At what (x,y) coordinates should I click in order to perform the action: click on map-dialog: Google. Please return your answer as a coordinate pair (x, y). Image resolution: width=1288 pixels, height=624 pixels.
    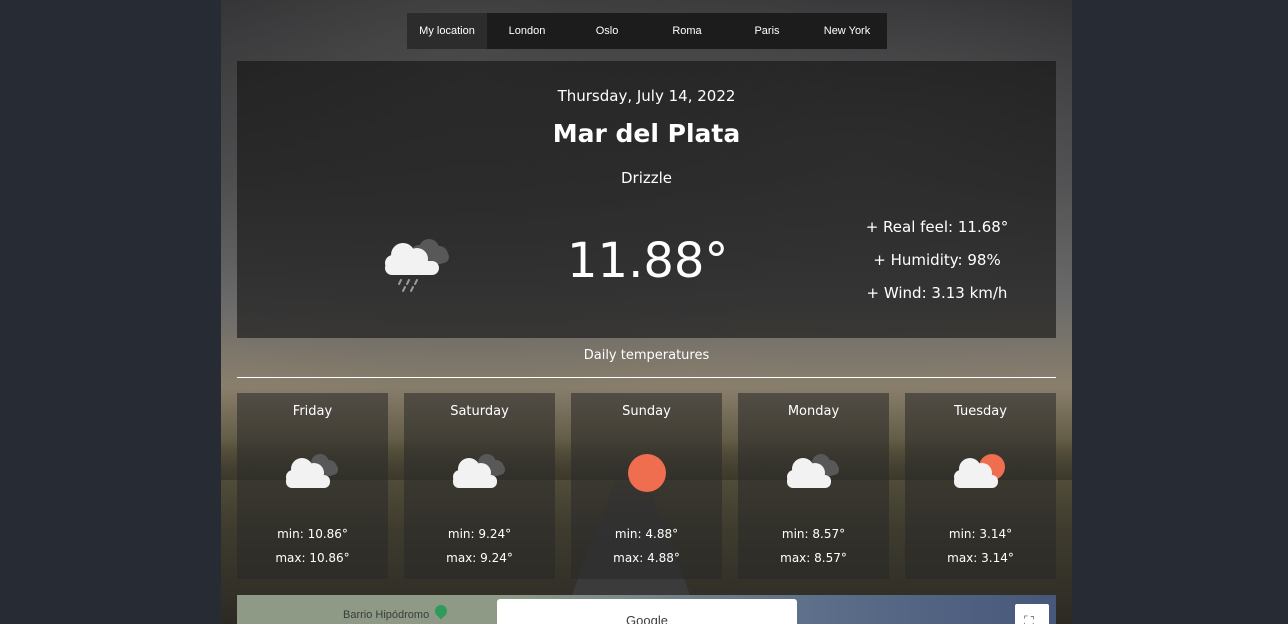
    Looking at the image, I should click on (647, 611).